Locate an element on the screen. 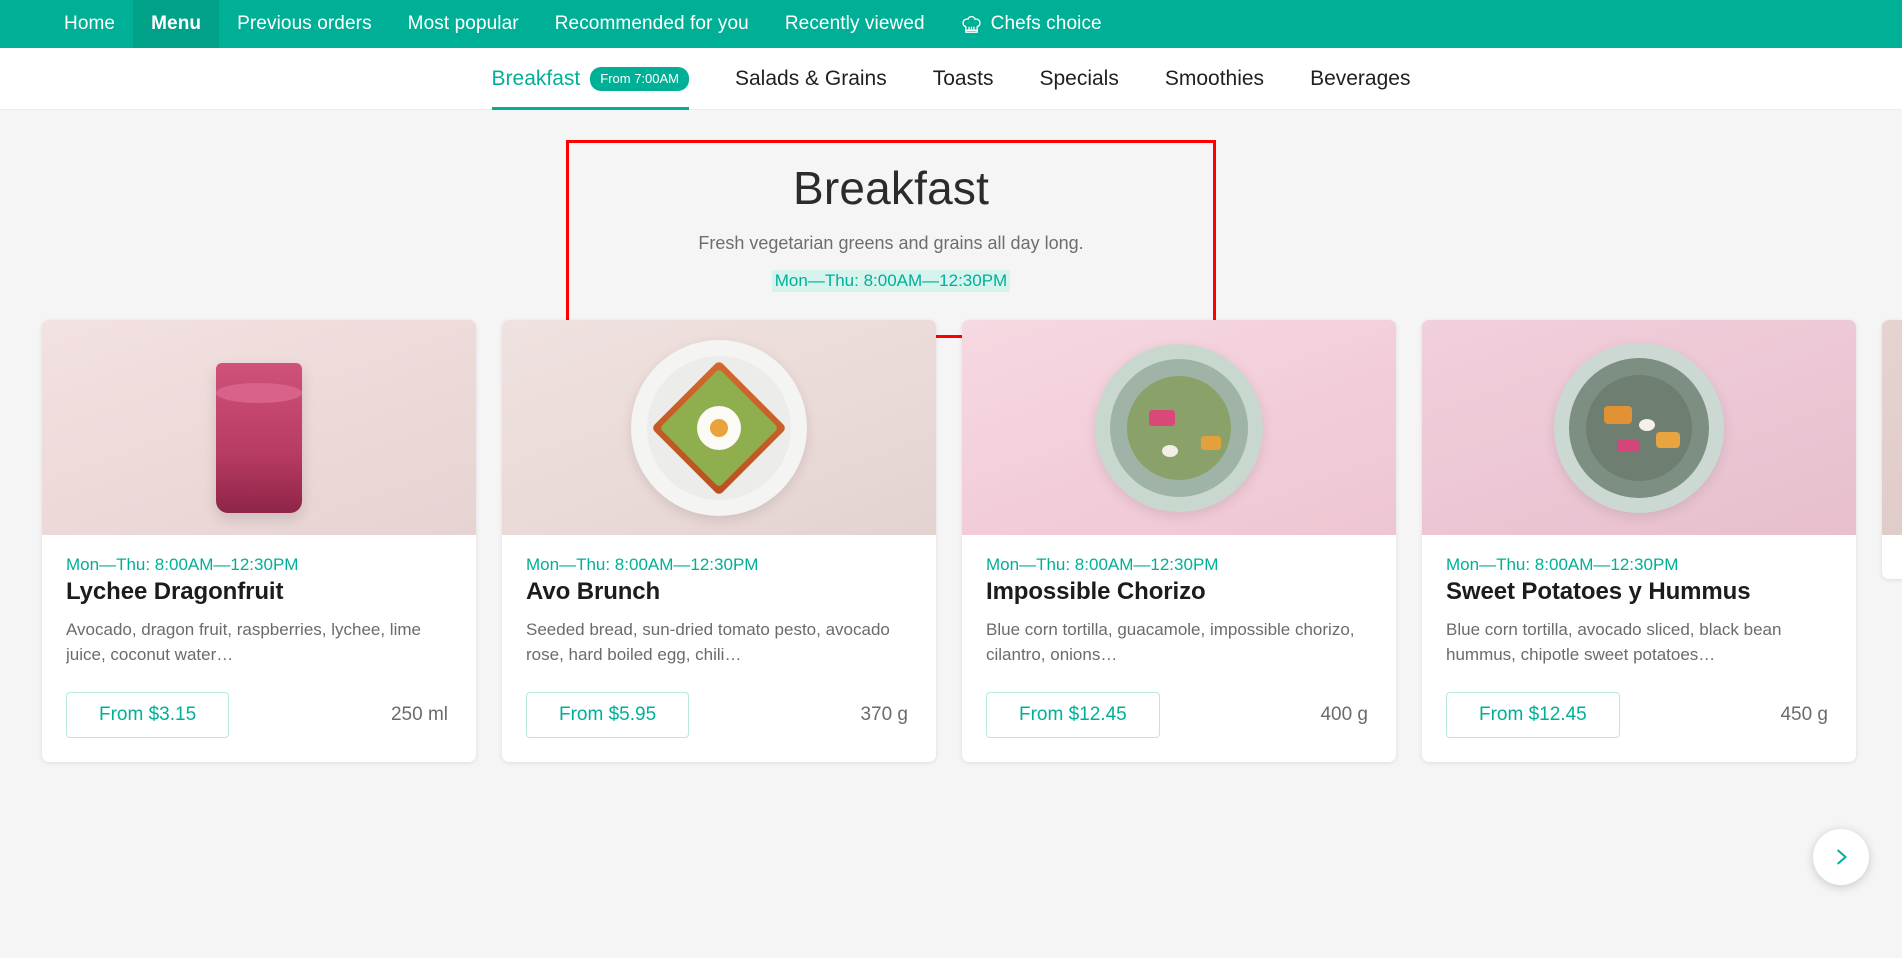  menu-card-partial is located at coordinates (1892, 449).